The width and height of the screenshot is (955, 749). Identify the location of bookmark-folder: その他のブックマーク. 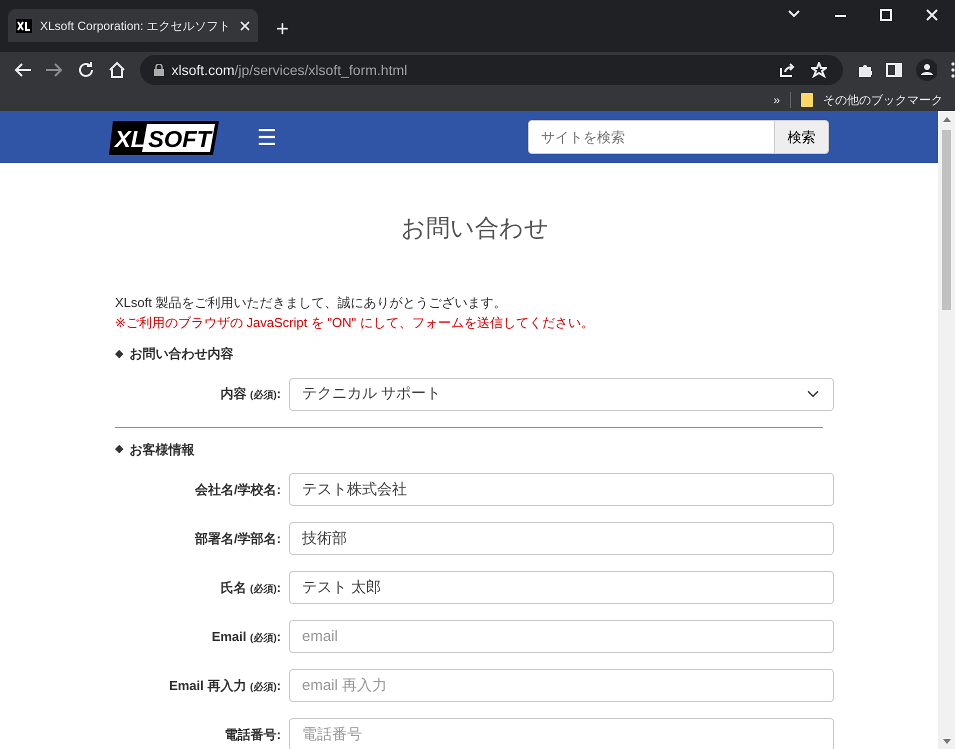
(883, 99).